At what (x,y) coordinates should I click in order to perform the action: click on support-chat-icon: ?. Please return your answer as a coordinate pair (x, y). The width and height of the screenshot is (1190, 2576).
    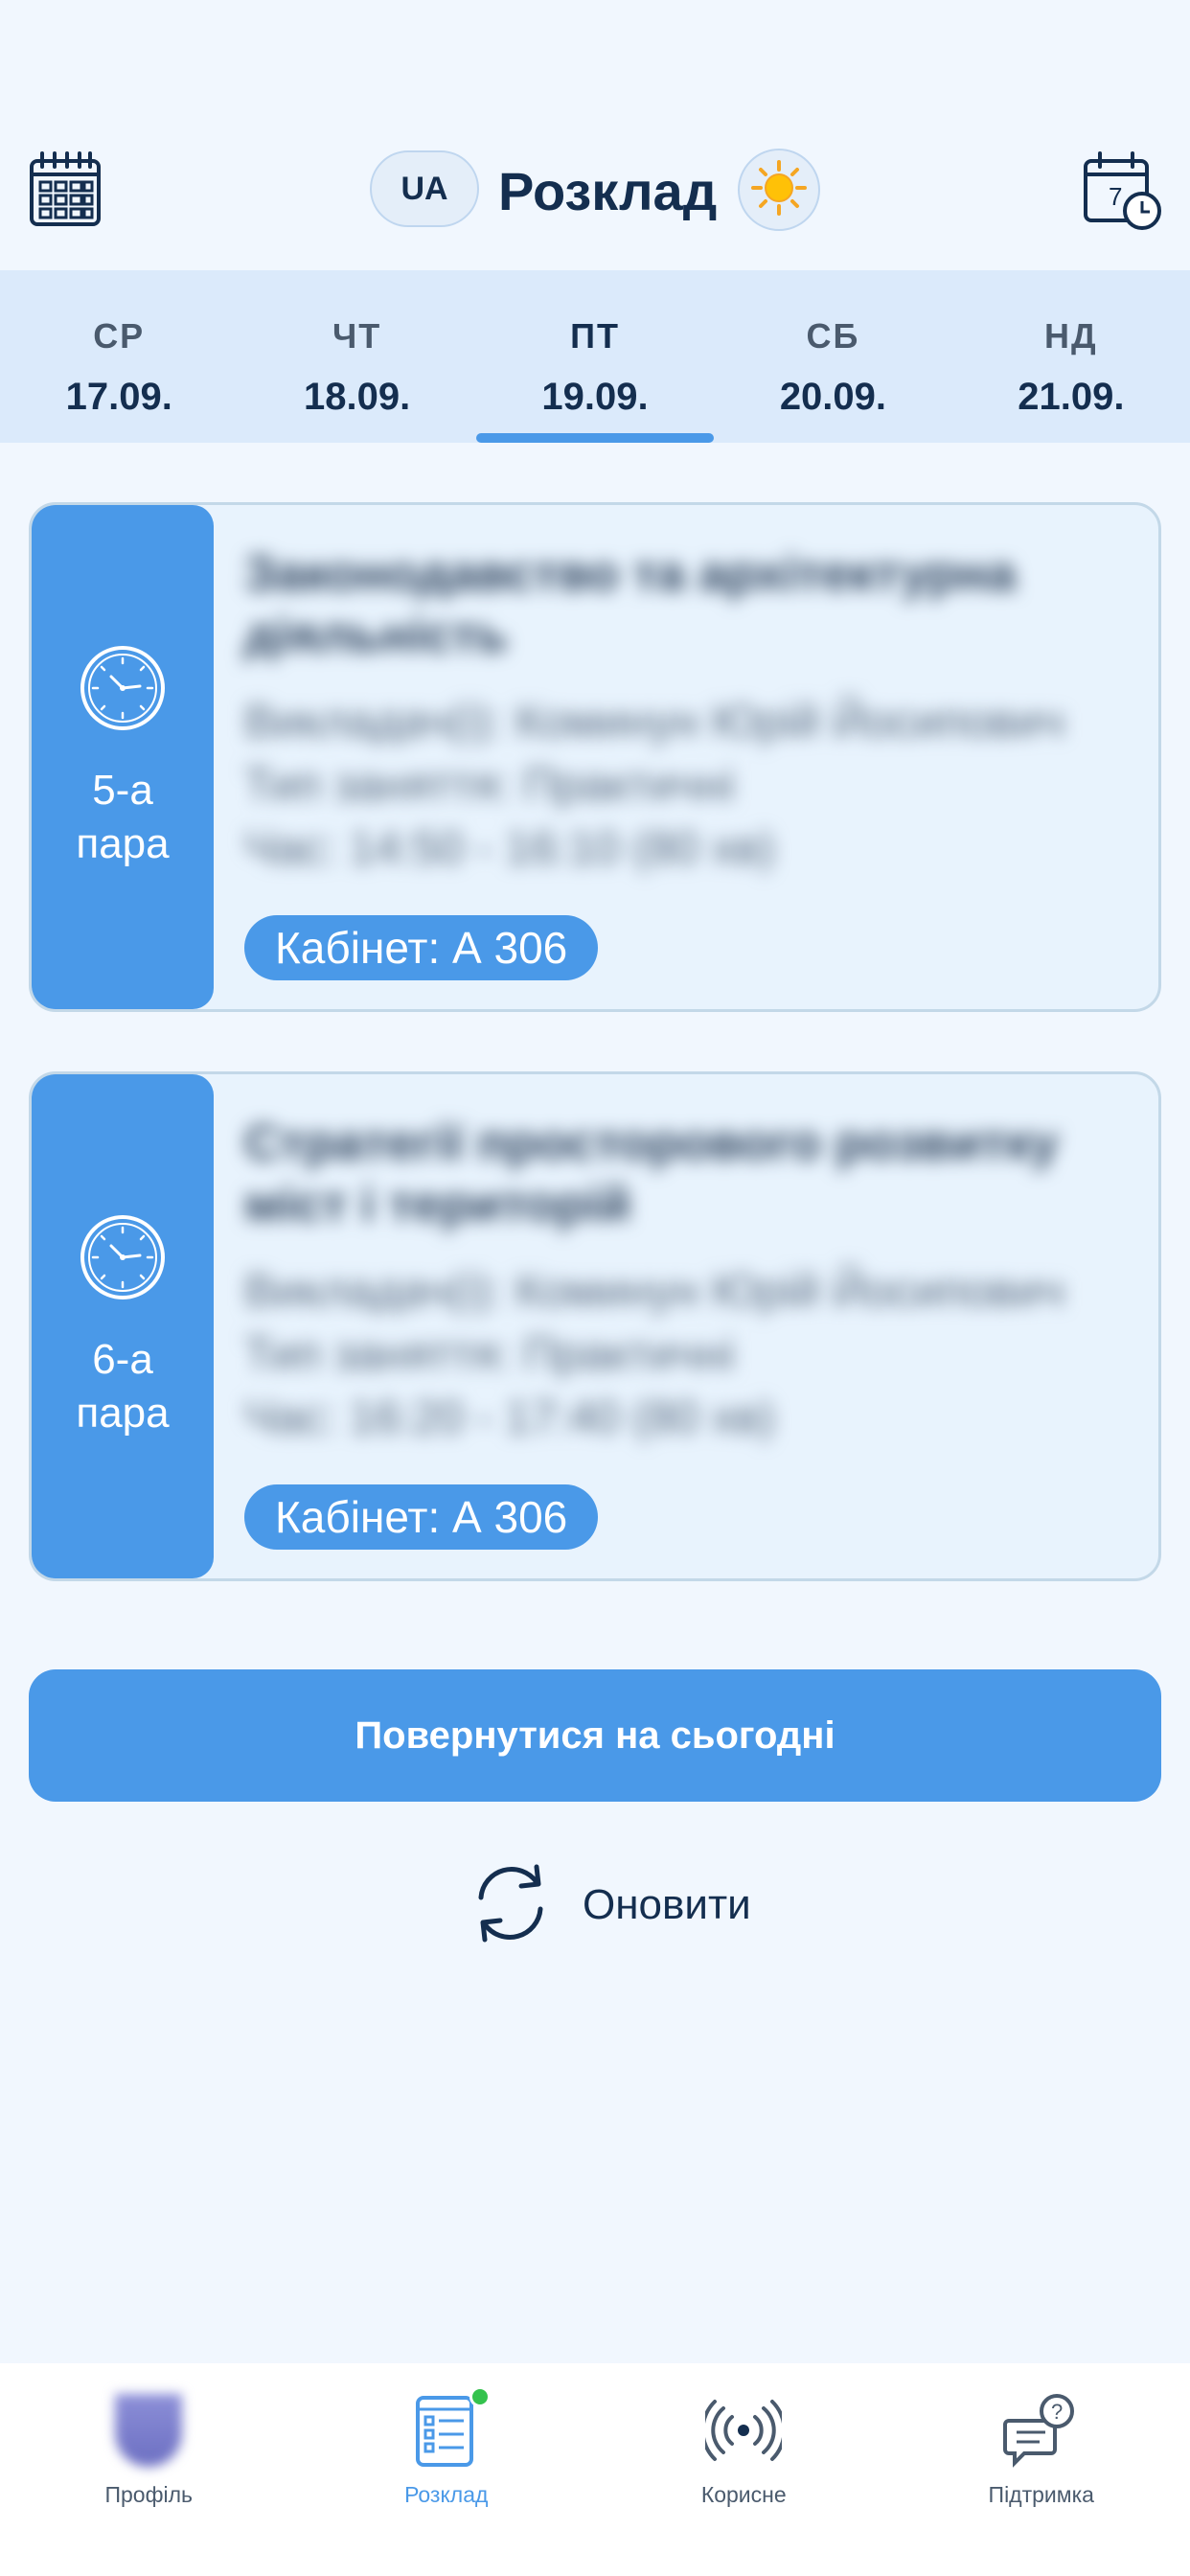
    Looking at the image, I should click on (1041, 2430).